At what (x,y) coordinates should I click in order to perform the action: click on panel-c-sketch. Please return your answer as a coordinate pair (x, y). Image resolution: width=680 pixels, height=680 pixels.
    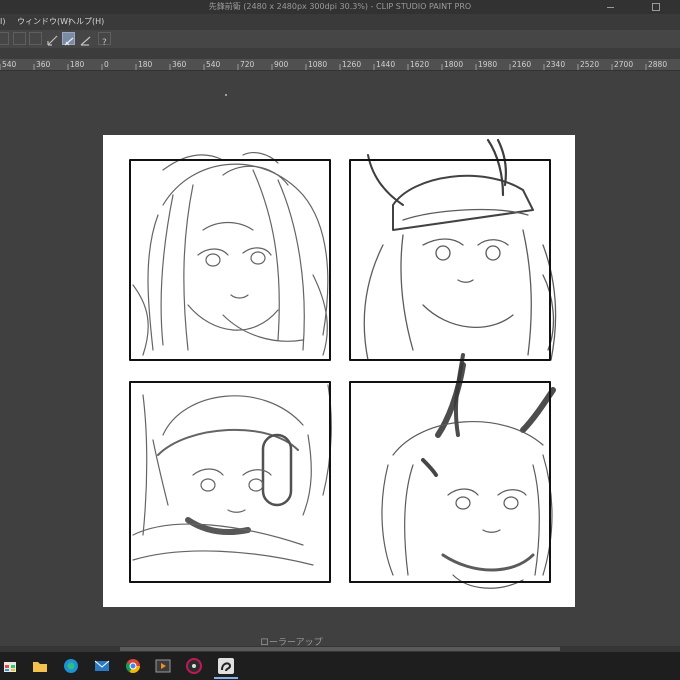
    Looking at the image, I should click on (232, 475).